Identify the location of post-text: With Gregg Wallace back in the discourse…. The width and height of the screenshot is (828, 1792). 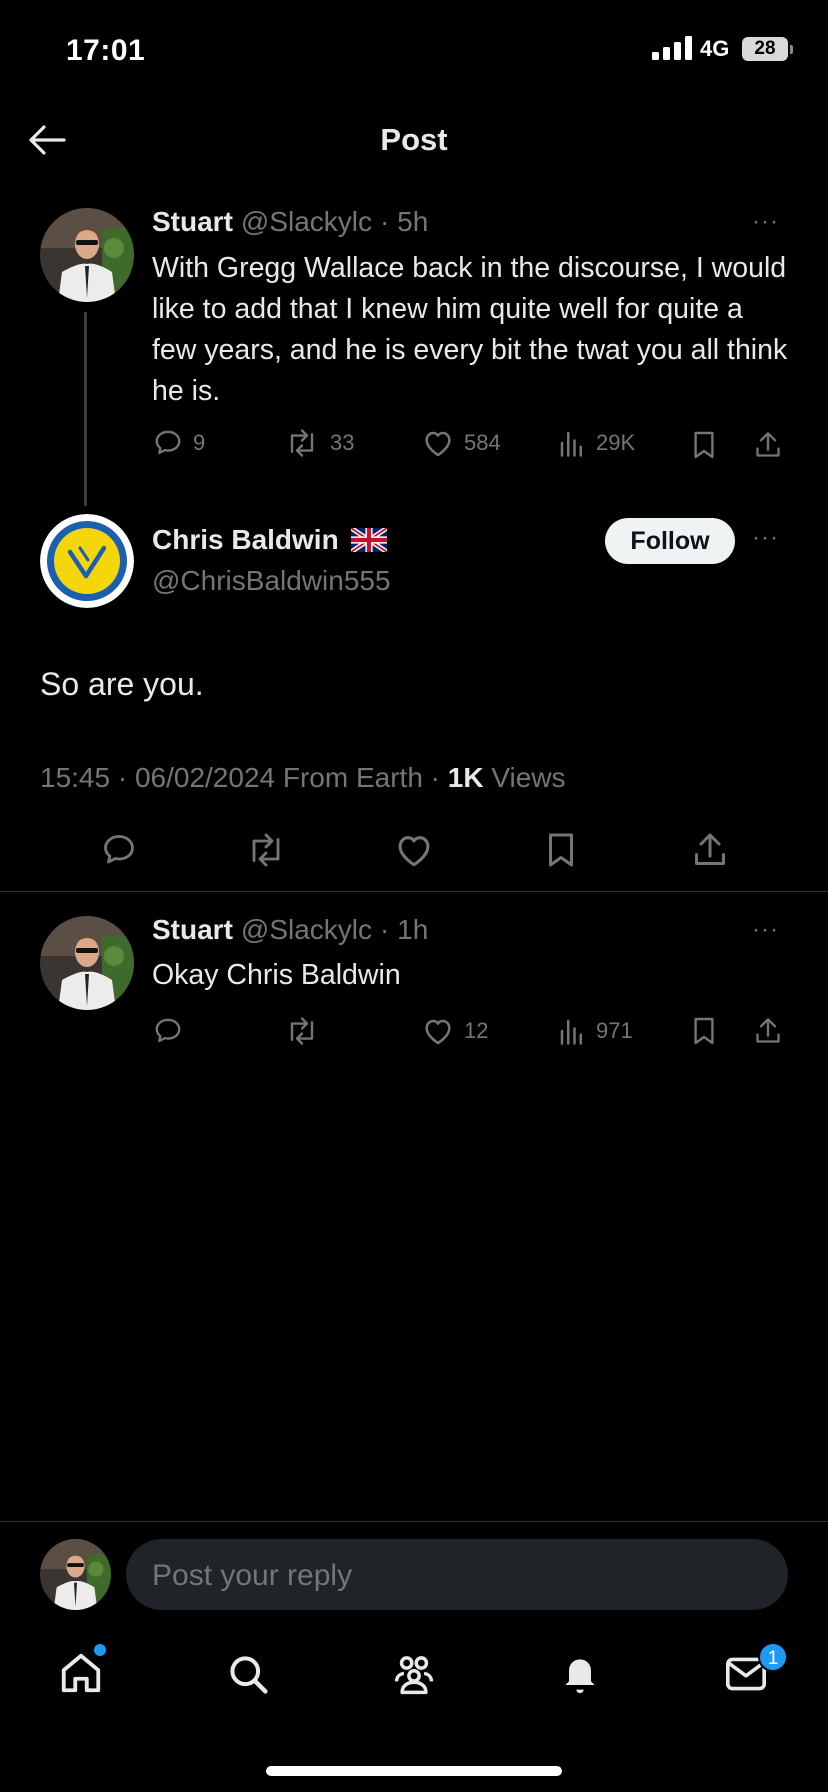
(470, 329).